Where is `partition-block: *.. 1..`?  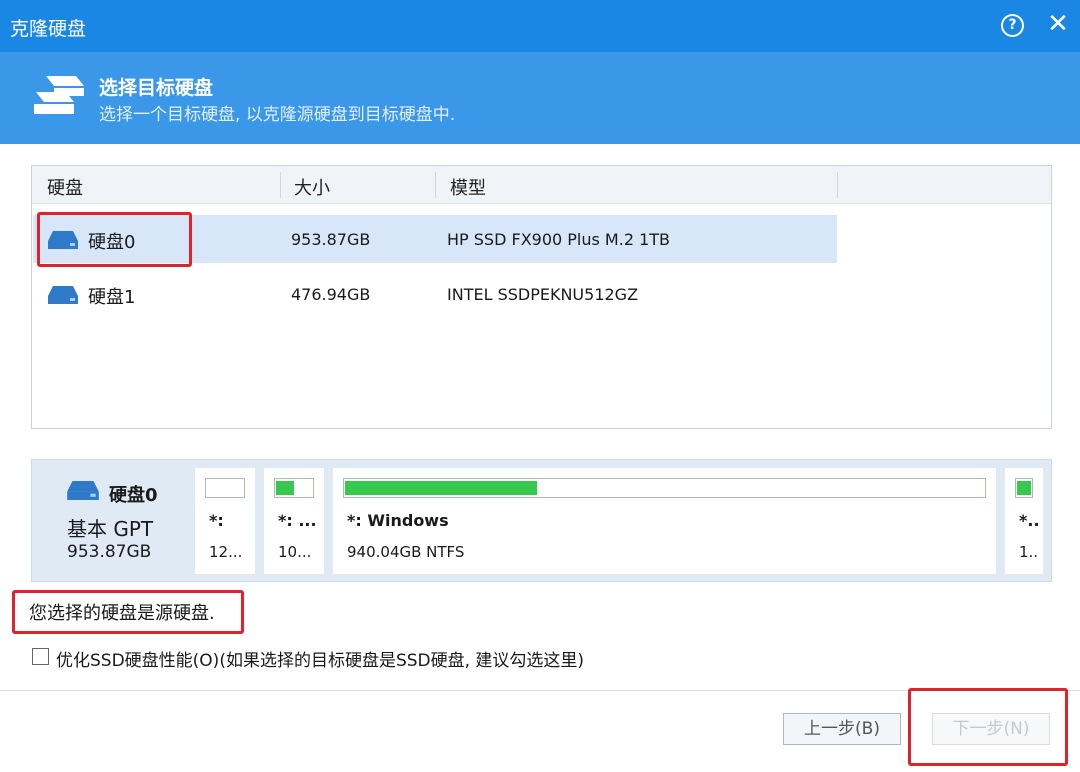 partition-block: *.. 1.. is located at coordinates (1024, 521).